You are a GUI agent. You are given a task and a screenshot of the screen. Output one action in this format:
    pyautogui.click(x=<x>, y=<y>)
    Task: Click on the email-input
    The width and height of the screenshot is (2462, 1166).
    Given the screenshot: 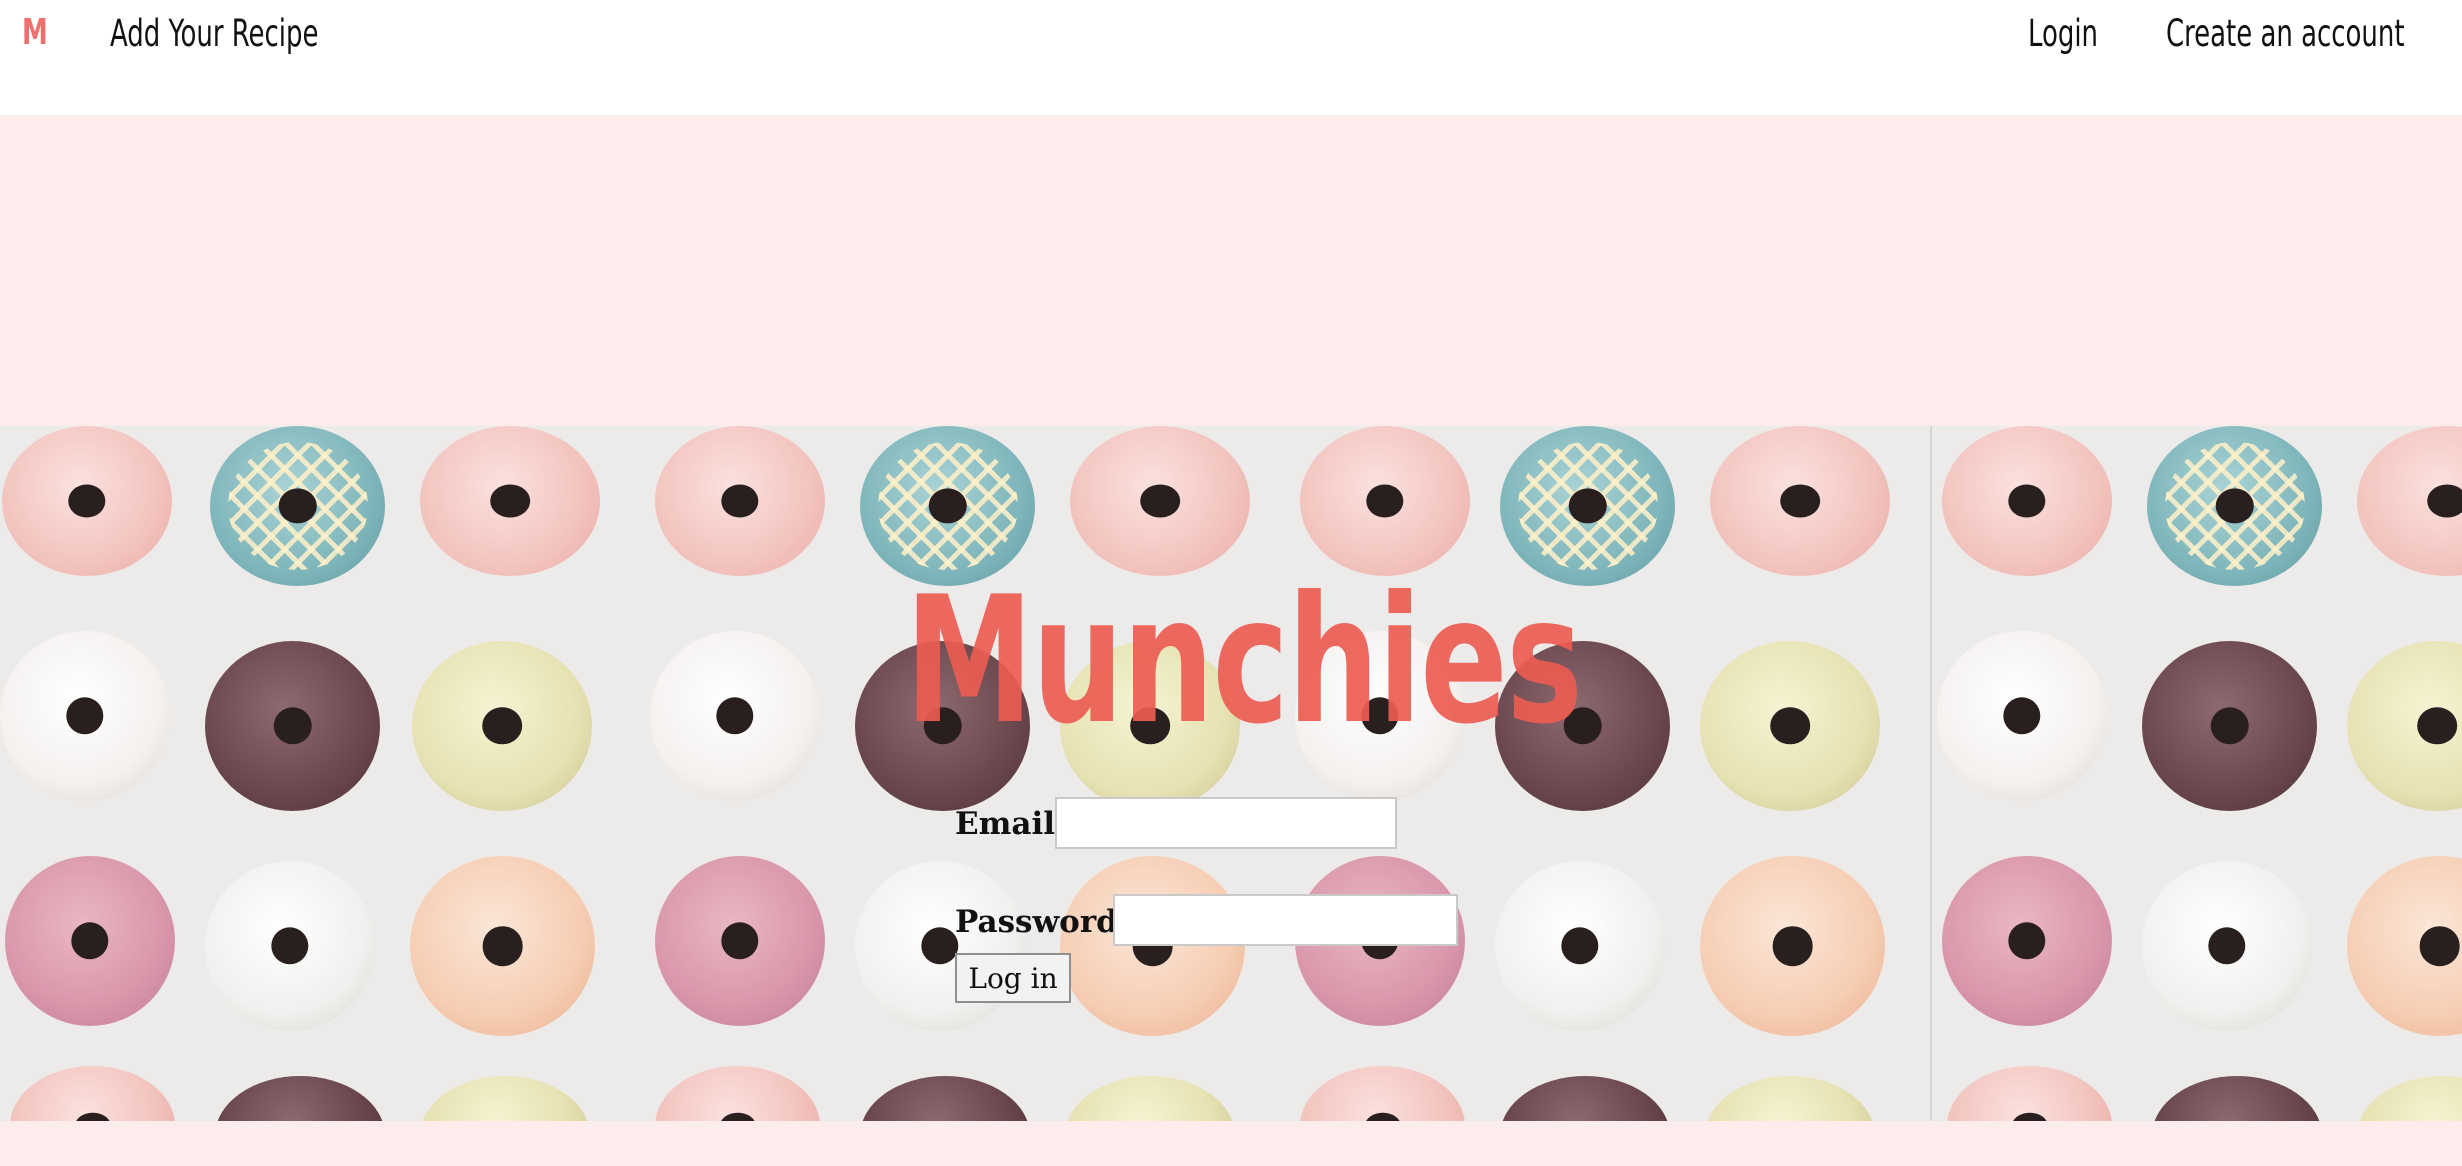 What is the action you would take?
    pyautogui.click(x=1226, y=823)
    